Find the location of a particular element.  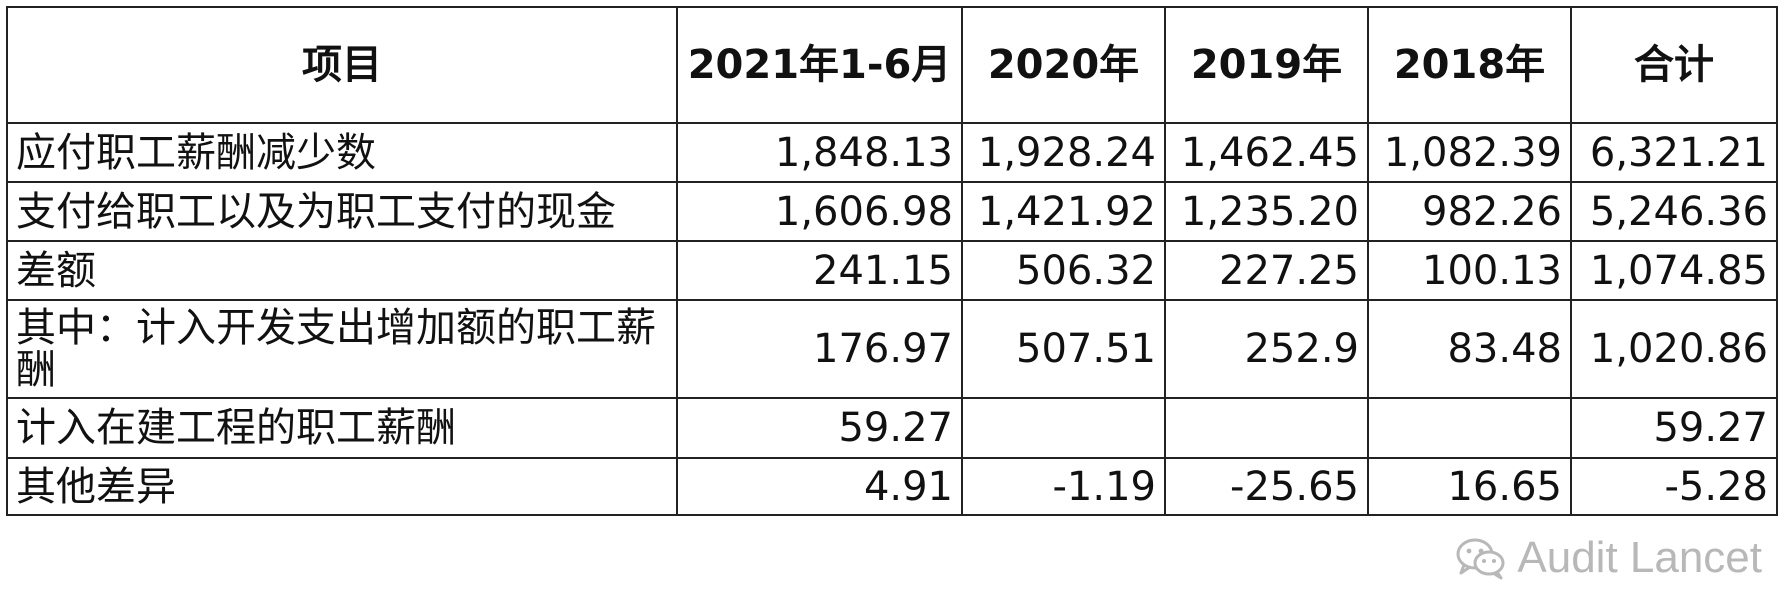

cell-value: 241.15 is located at coordinates (819, 270).